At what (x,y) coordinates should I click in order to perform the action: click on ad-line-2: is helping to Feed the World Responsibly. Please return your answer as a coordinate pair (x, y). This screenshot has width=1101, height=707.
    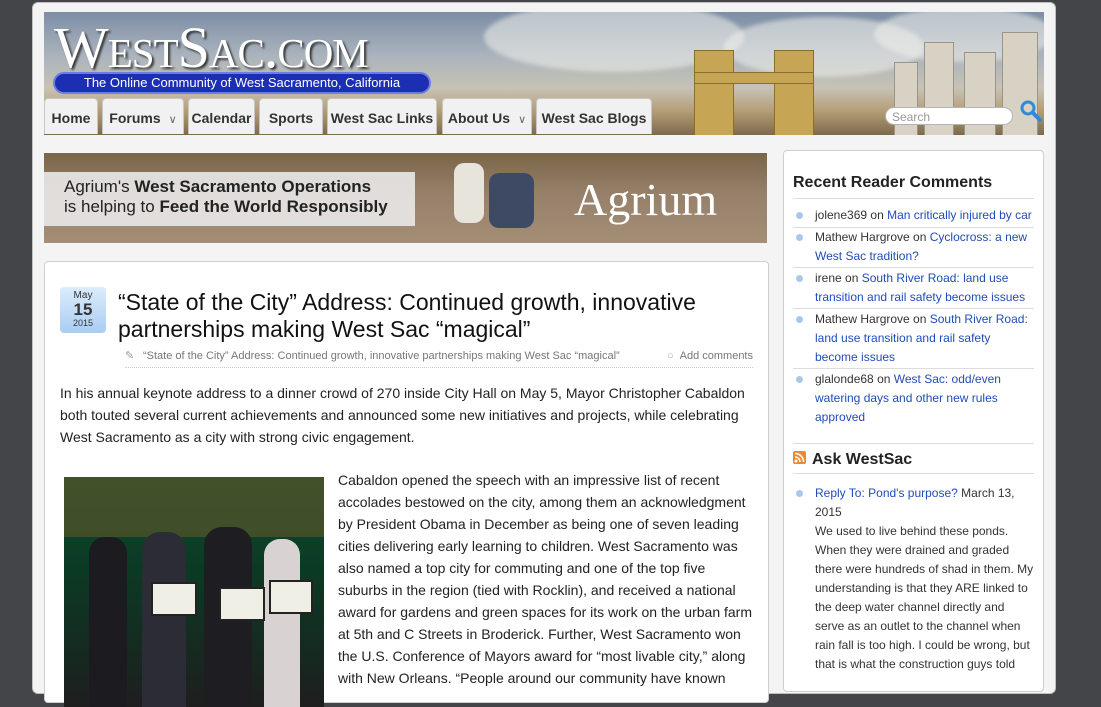
    Looking at the image, I should click on (226, 207).